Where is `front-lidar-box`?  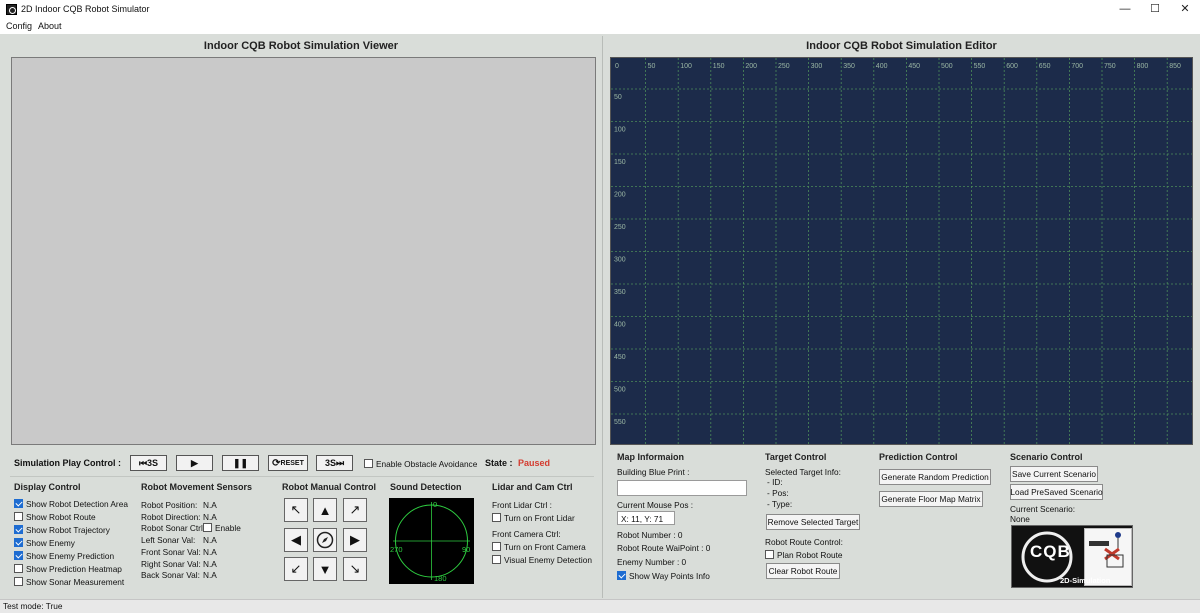 front-lidar-box is located at coordinates (496, 517).